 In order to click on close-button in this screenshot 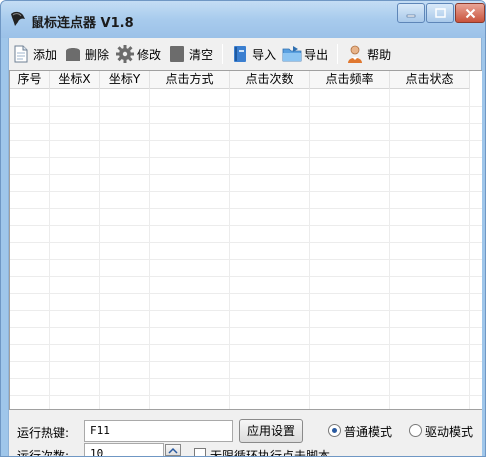, I will do `click(470, 13)`.